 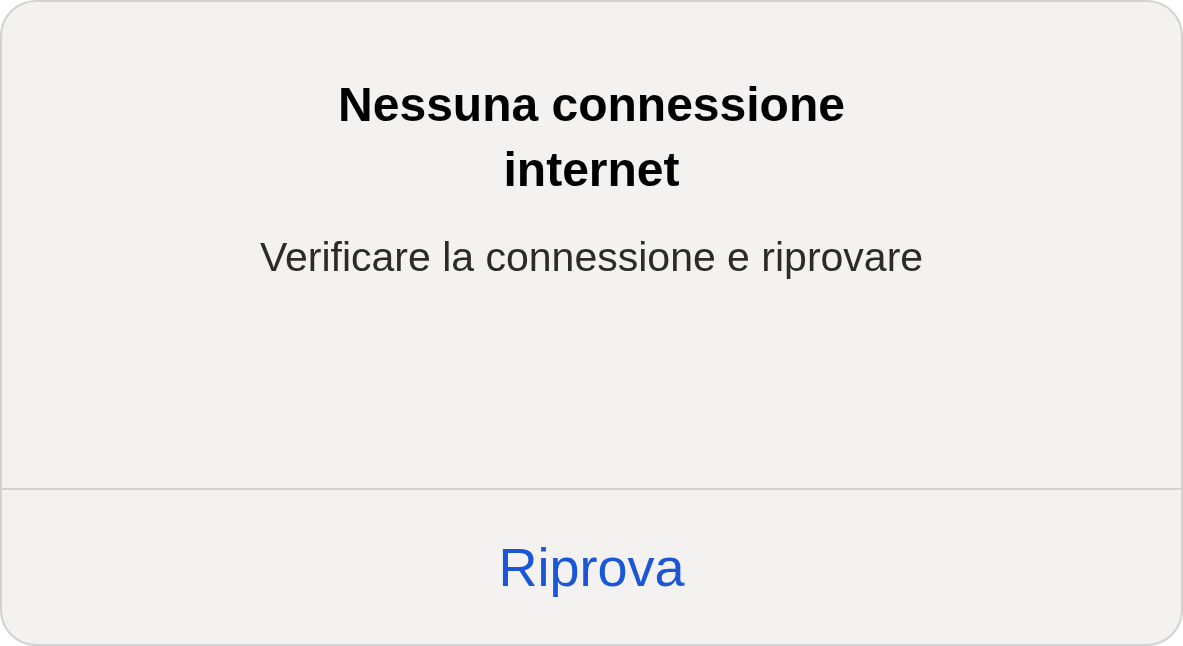 I want to click on retry-button: Riprova, so click(x=591, y=567).